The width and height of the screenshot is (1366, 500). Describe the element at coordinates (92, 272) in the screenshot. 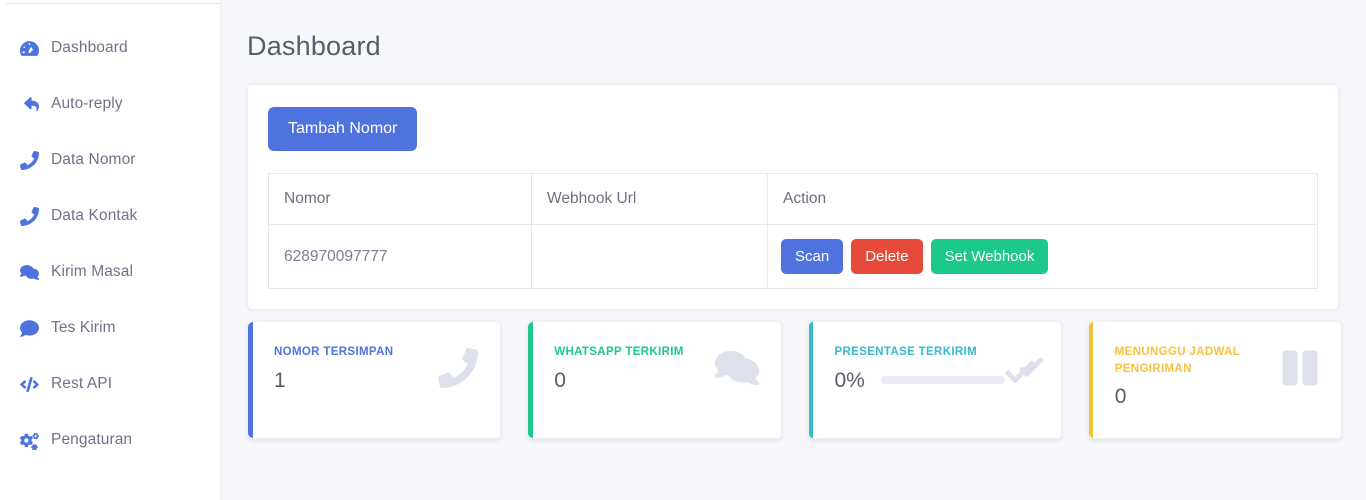

I see `sidebar-item-label: Kirim Masal` at that location.